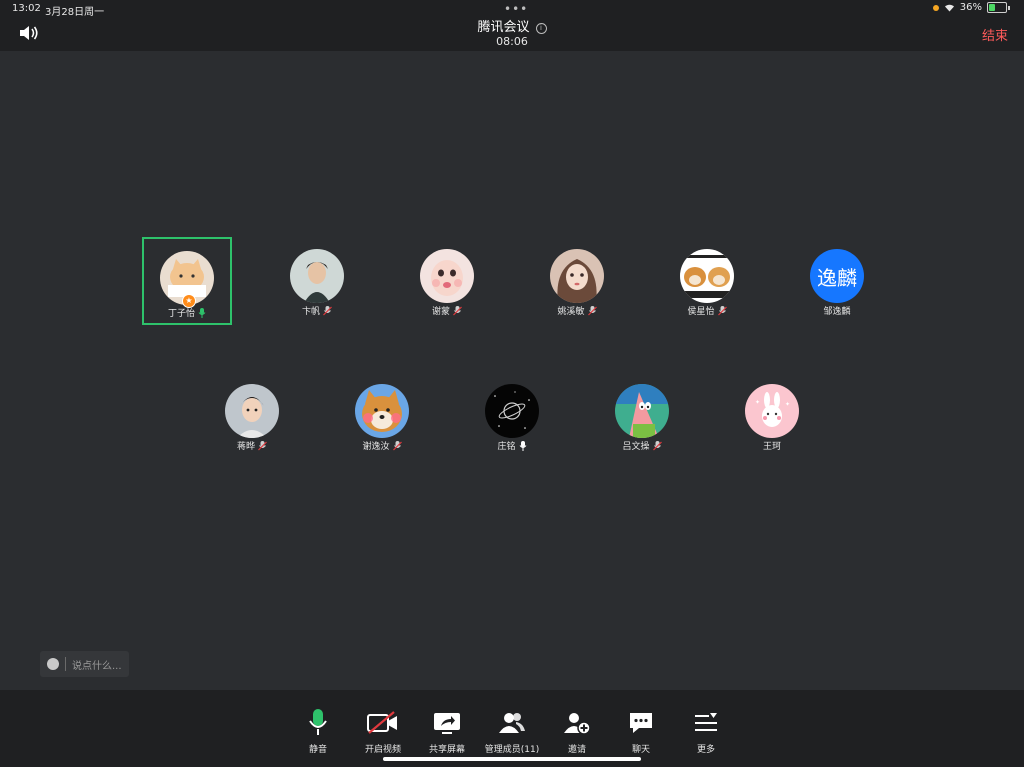  I want to click on status-right: 36%, so click(971, 7).